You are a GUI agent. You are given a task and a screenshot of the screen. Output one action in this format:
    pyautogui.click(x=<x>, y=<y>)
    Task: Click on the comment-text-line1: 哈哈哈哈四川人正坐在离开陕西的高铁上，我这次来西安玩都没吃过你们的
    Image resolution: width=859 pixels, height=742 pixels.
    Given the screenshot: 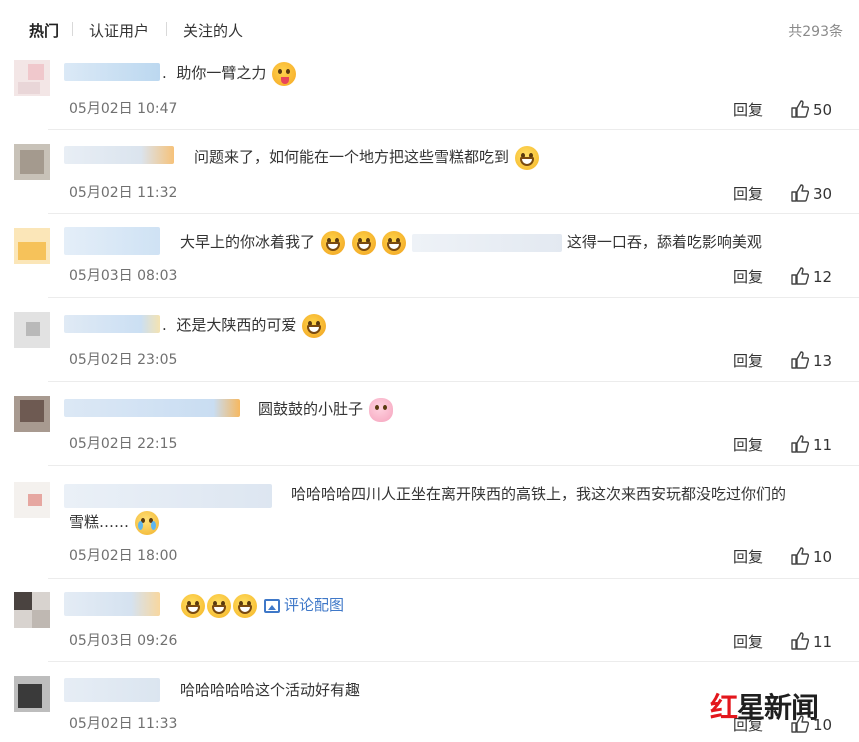 What is the action you would take?
    pyautogui.click(x=539, y=494)
    